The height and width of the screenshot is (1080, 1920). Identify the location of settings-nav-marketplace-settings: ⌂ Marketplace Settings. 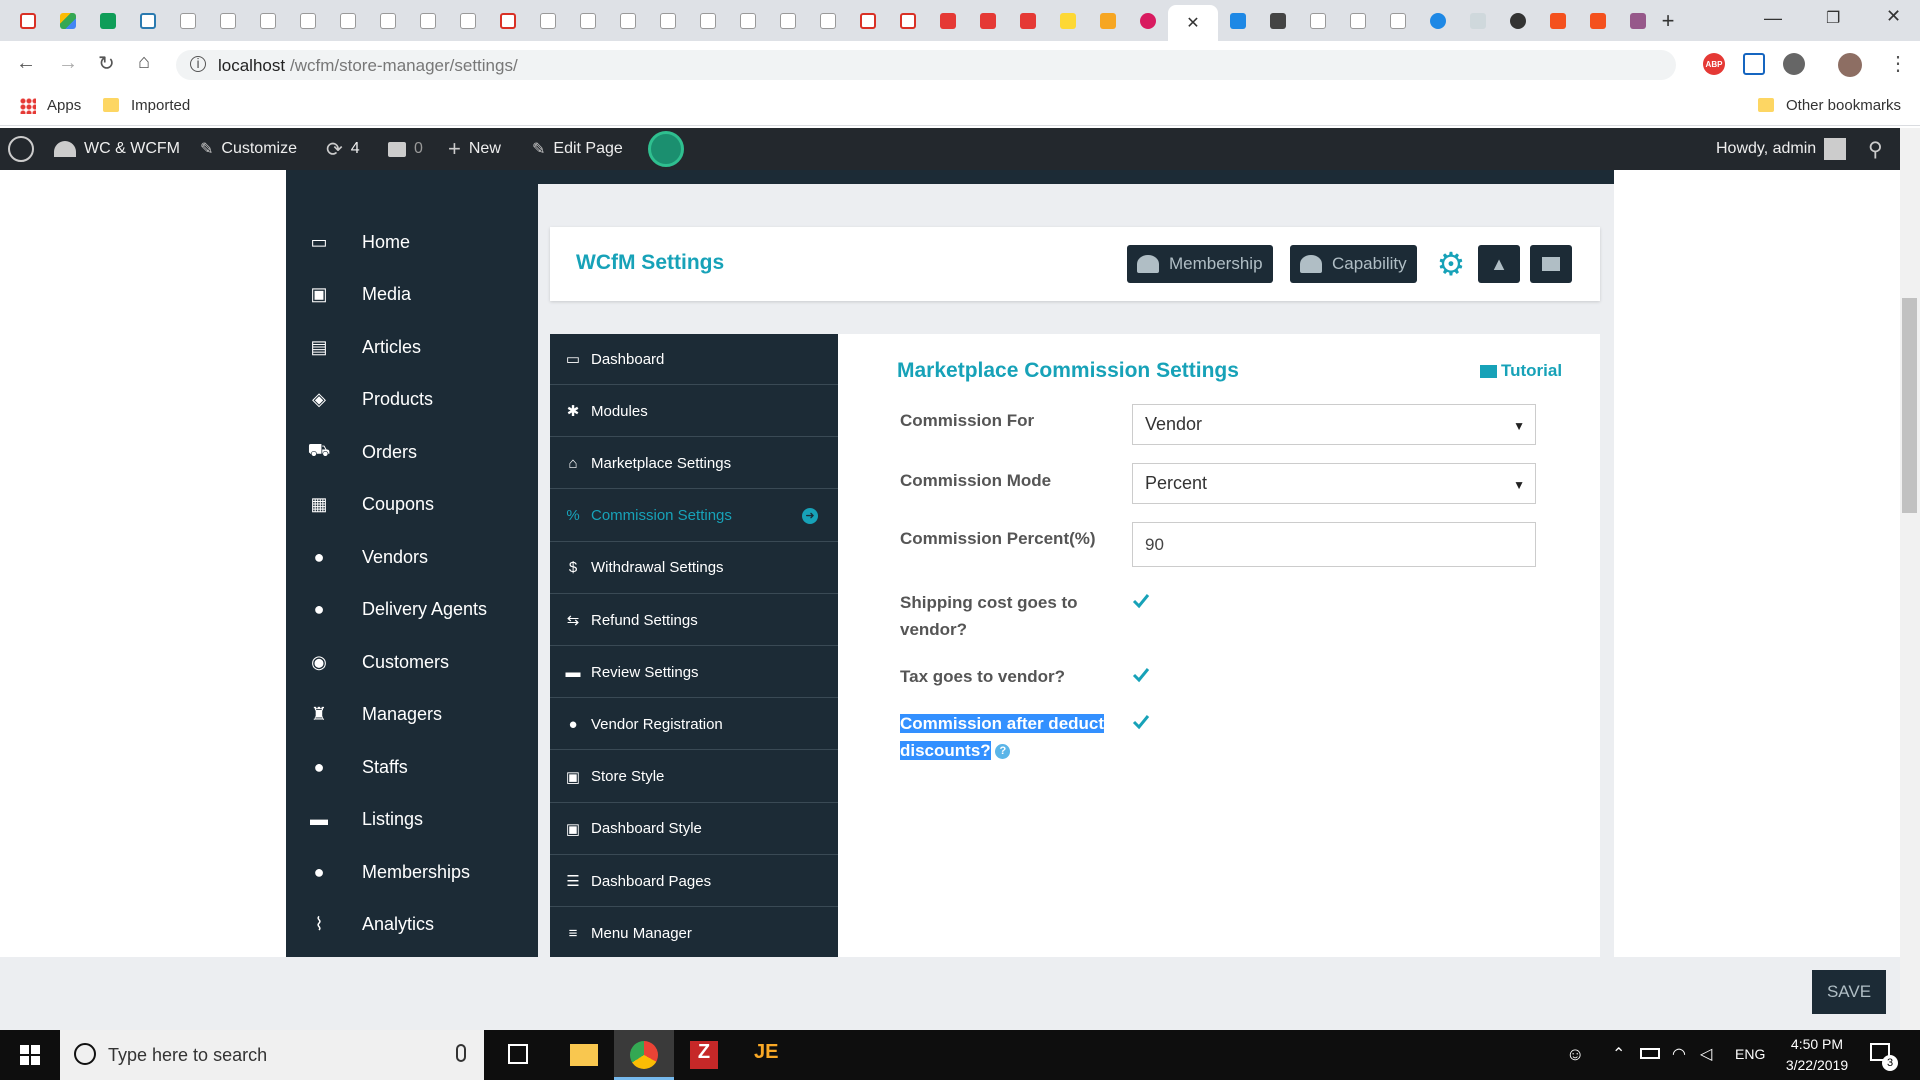
(694, 464).